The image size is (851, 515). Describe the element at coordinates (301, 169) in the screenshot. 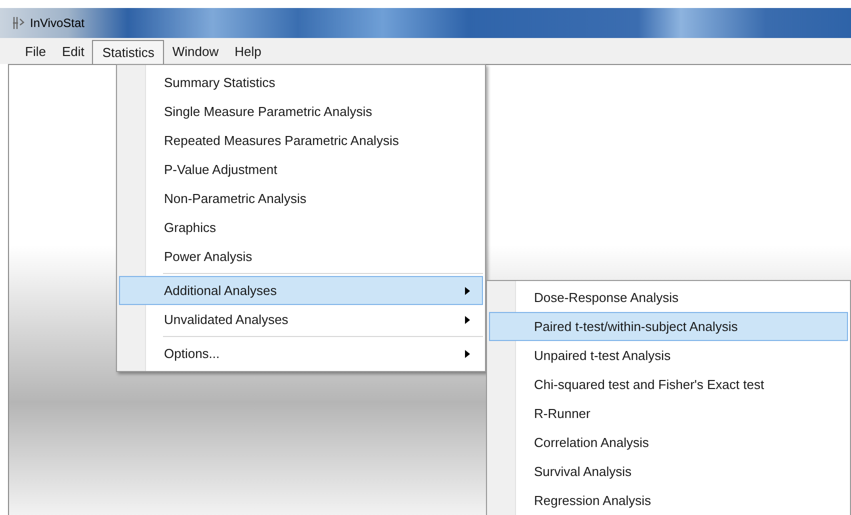

I see `menu-entry: P-Value Adjustment` at that location.